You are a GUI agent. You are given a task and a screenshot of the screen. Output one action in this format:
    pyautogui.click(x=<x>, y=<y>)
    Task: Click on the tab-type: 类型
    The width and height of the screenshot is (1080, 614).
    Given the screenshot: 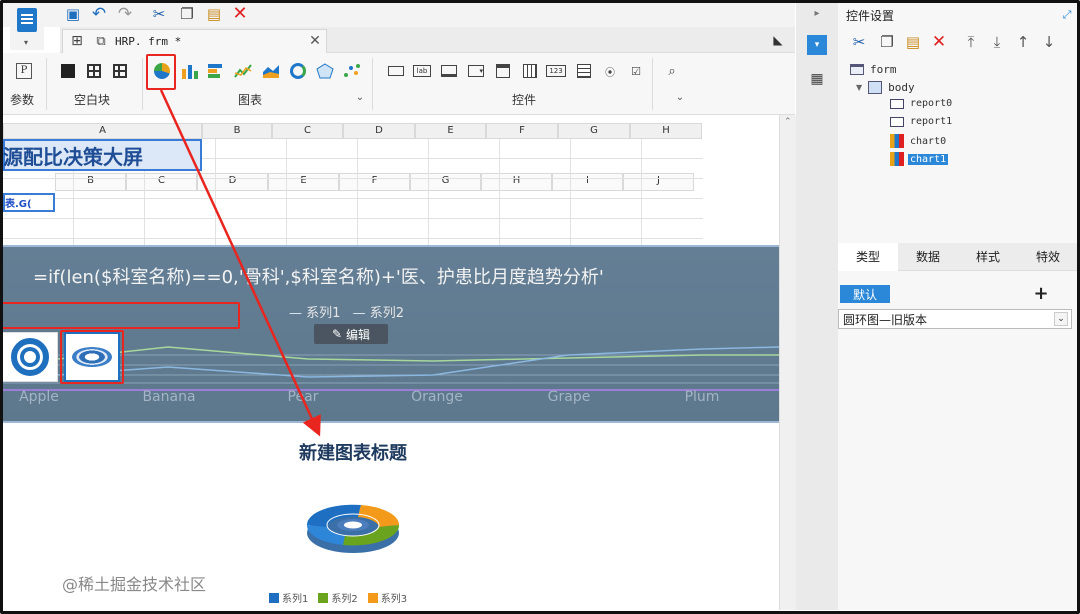 What is the action you would take?
    pyautogui.click(x=868, y=257)
    